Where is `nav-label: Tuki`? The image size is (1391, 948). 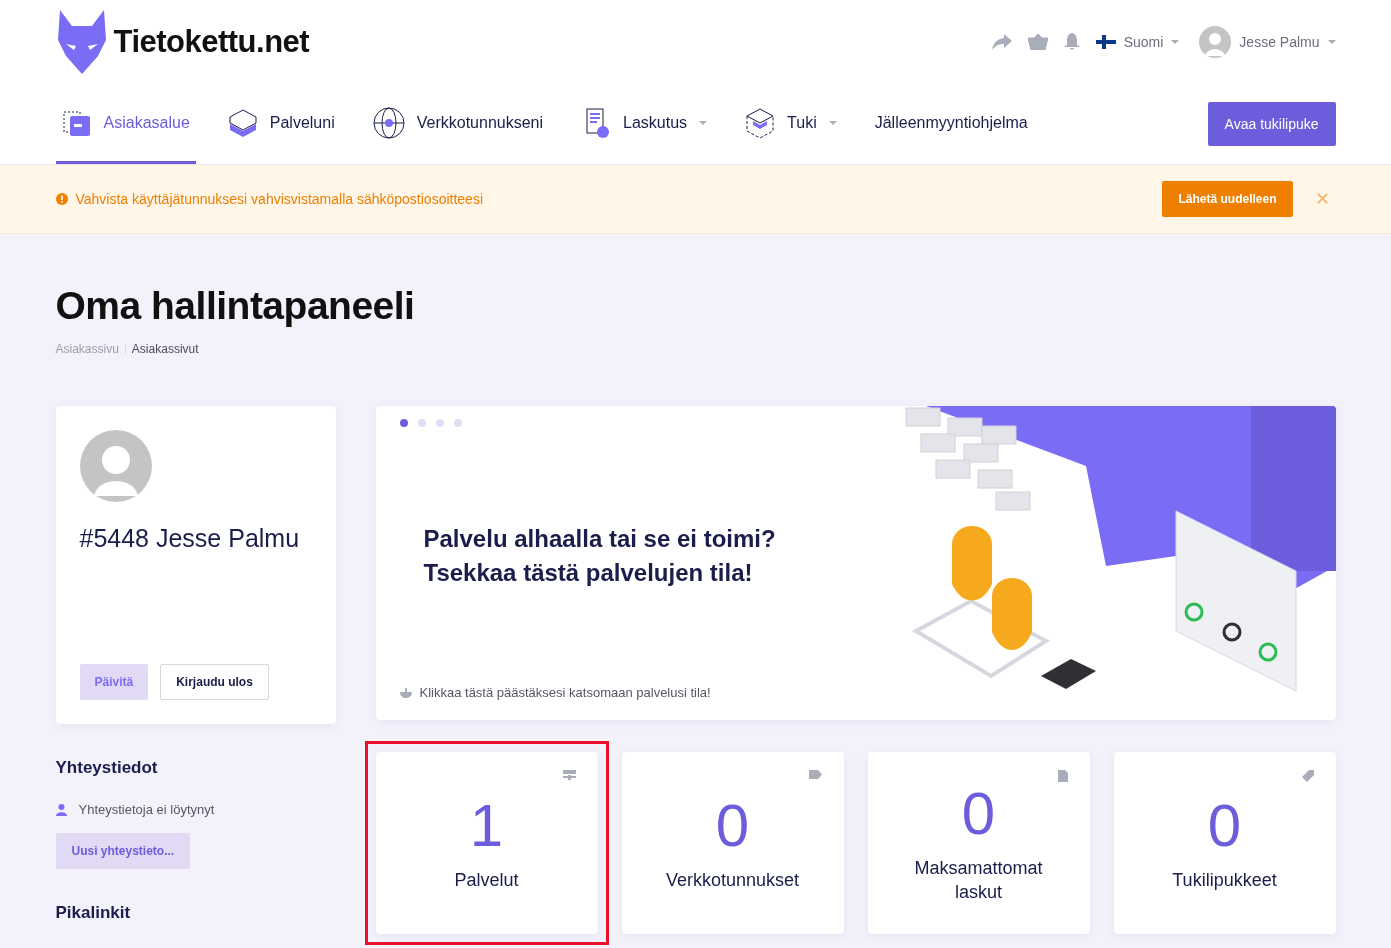
nav-label: Tuki is located at coordinates (802, 122).